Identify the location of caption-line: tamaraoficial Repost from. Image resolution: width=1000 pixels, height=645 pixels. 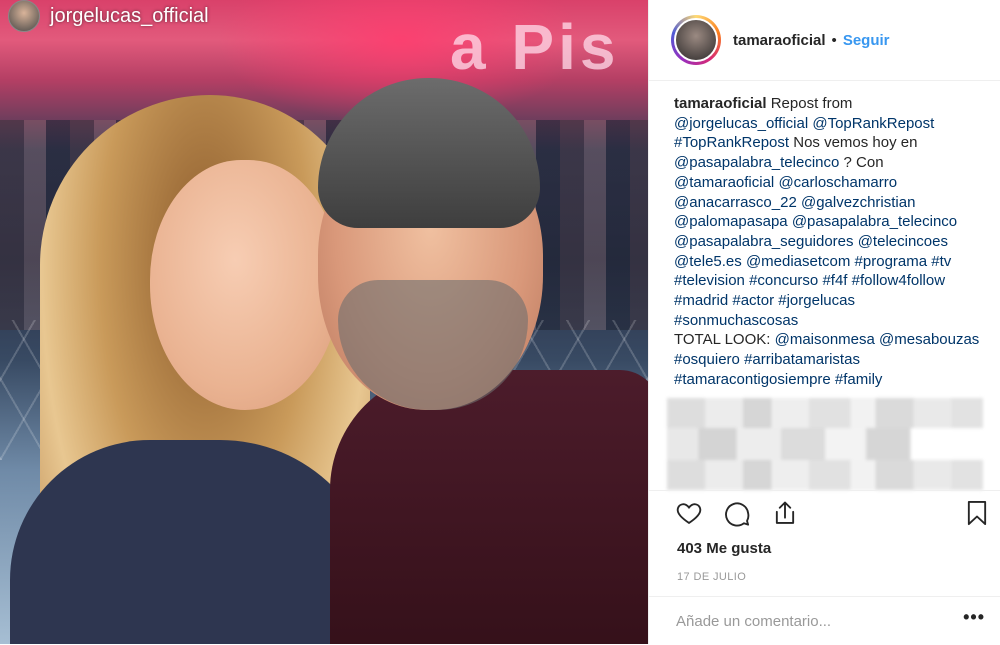
(833, 104).